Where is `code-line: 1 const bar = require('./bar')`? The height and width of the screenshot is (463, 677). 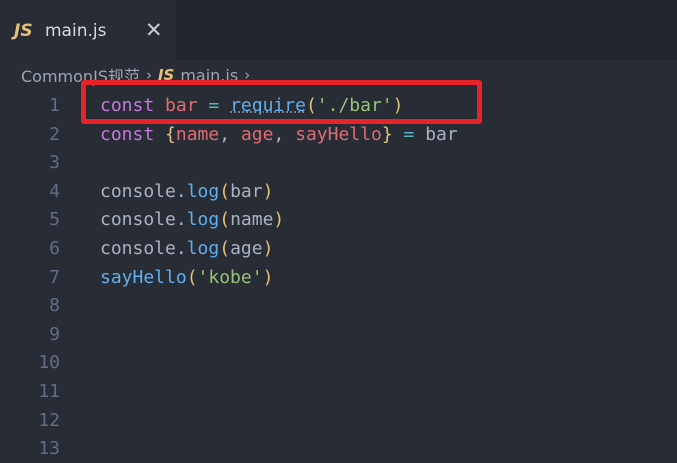
code-line: 1 const bar = require('./bar') is located at coordinates (338, 106).